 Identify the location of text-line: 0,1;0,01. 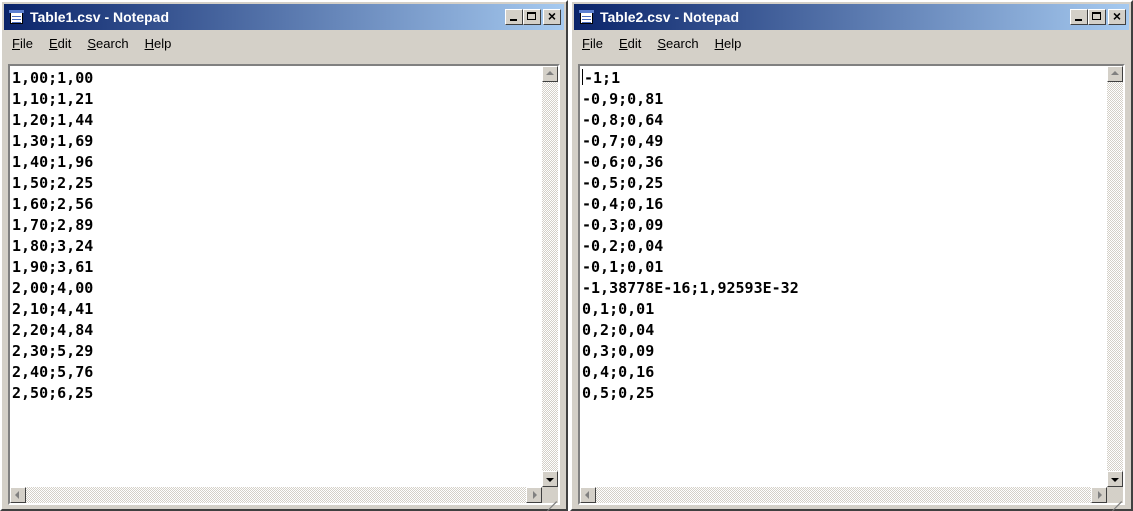
(618, 309).